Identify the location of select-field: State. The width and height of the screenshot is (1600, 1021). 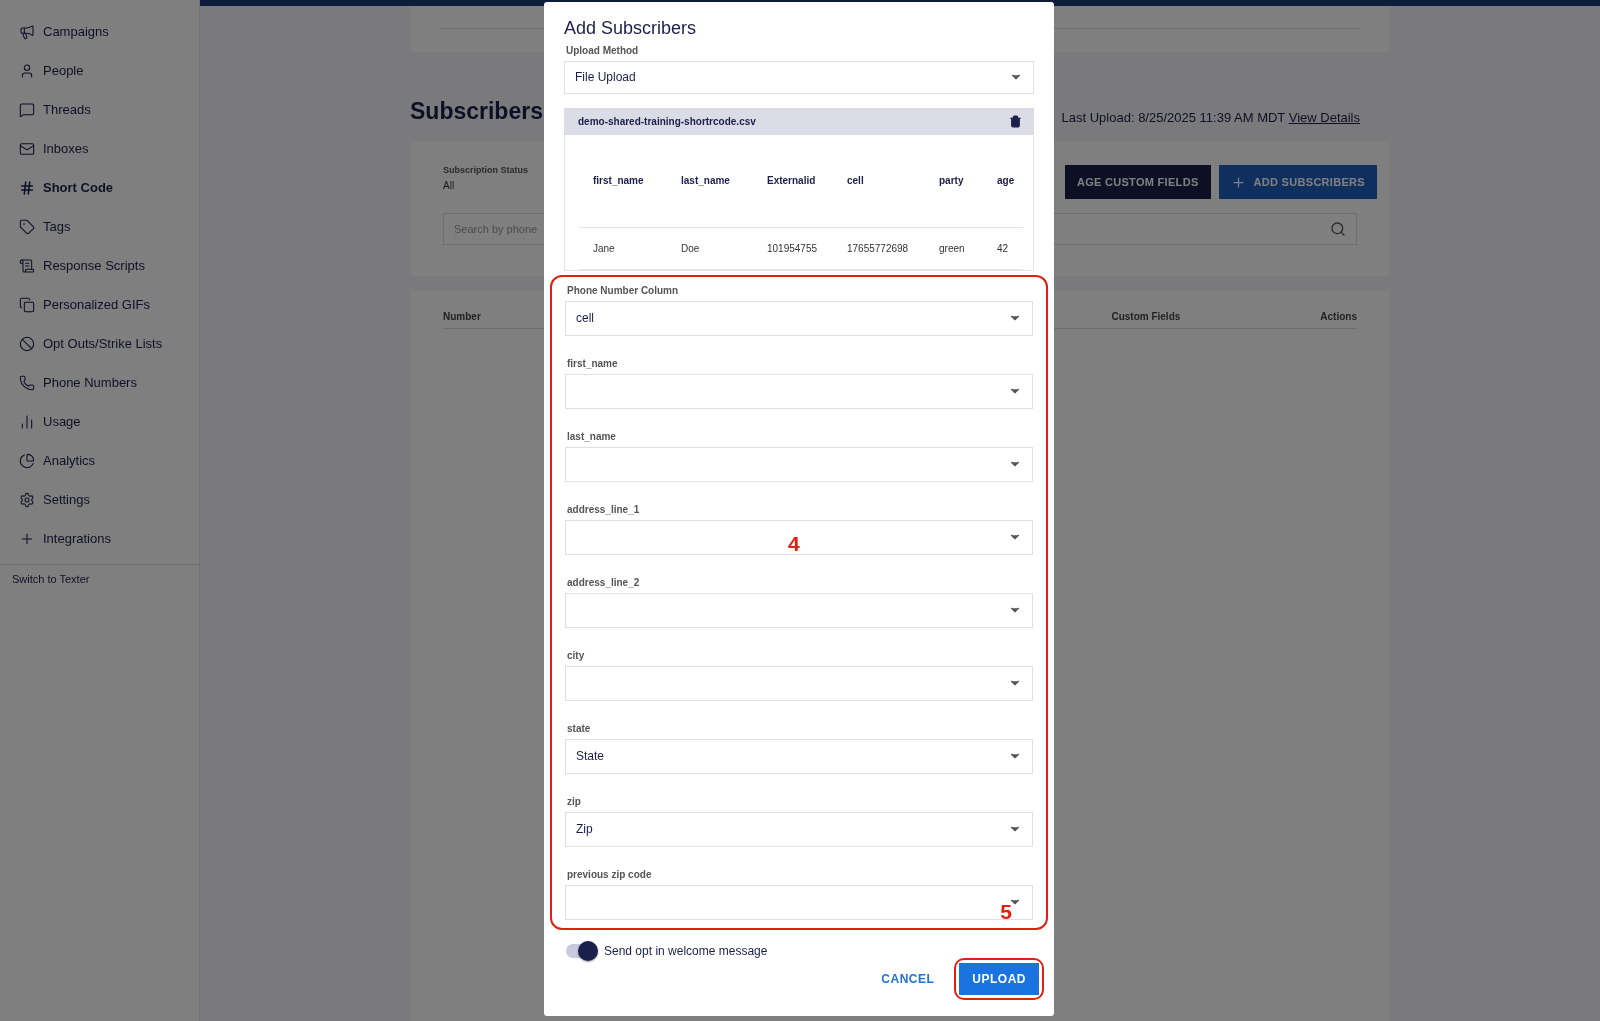
(799, 756).